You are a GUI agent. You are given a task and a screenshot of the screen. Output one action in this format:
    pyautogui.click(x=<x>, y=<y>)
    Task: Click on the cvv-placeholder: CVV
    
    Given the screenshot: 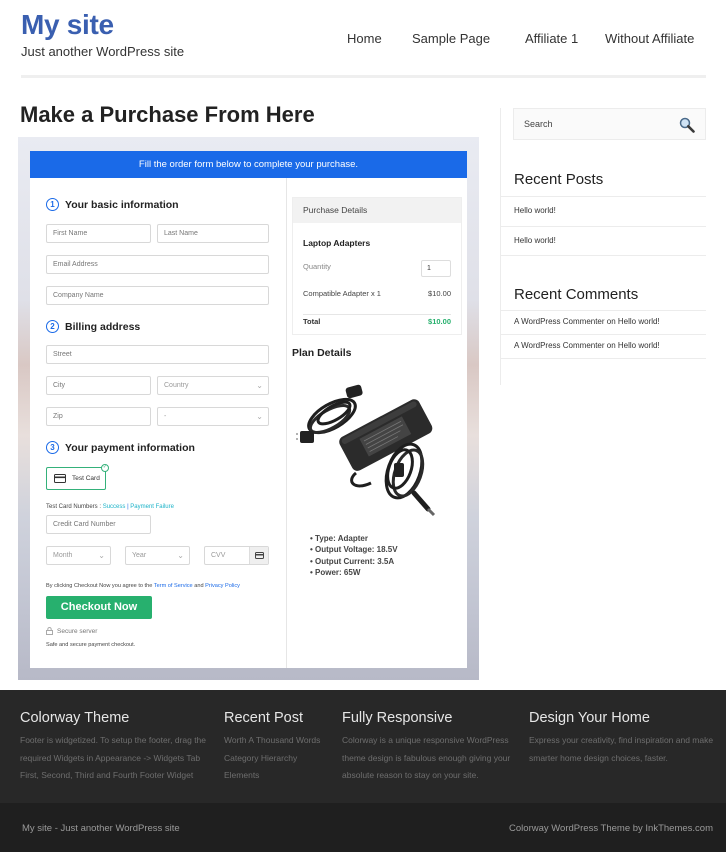 What is the action you would take?
    pyautogui.click(x=218, y=555)
    